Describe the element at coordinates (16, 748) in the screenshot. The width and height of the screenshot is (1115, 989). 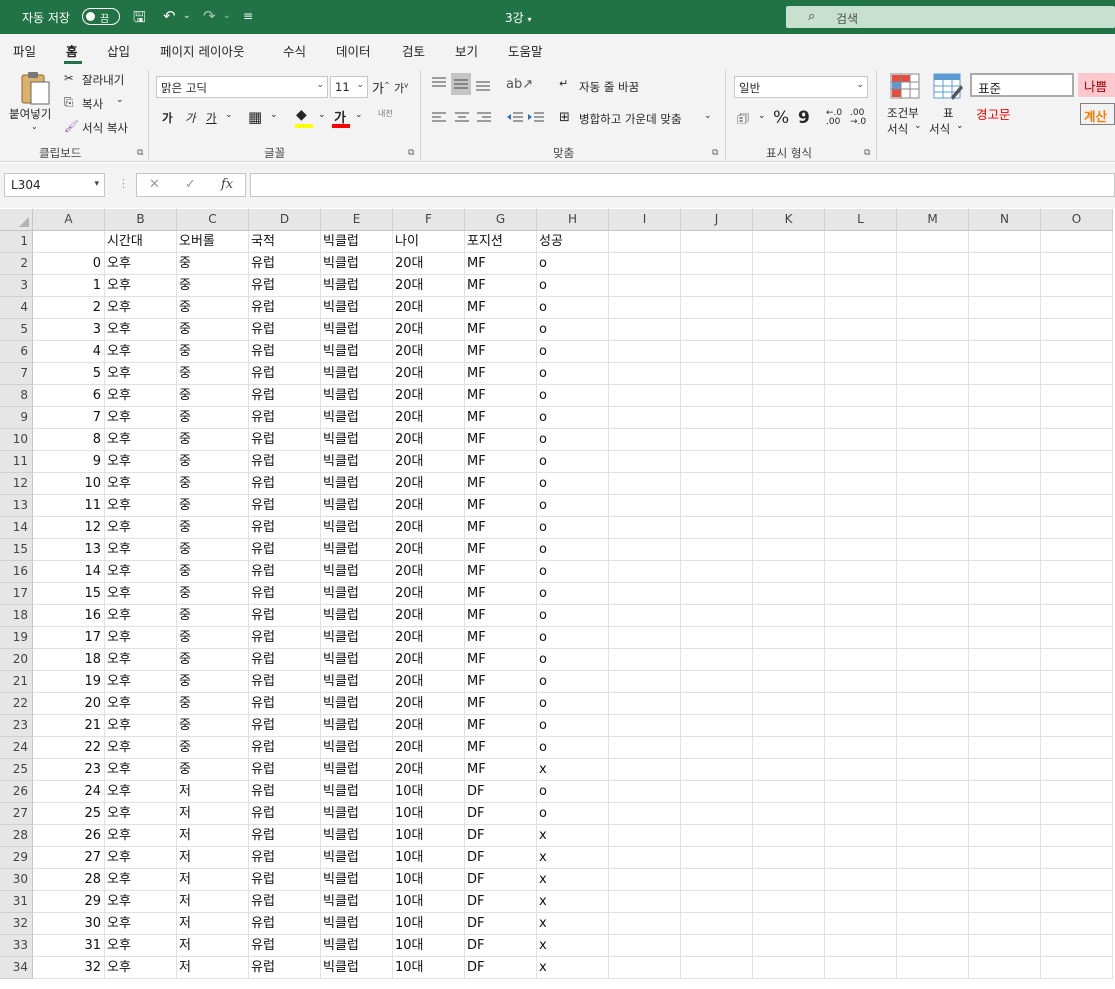
I see `row-header: 24` at that location.